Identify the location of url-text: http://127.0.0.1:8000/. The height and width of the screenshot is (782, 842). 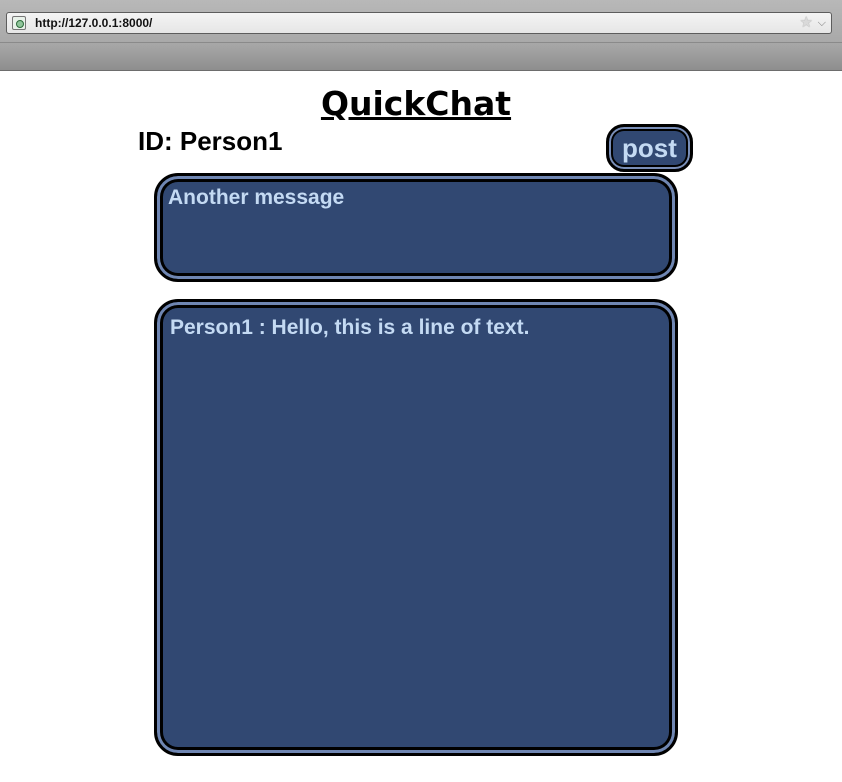
(93, 23).